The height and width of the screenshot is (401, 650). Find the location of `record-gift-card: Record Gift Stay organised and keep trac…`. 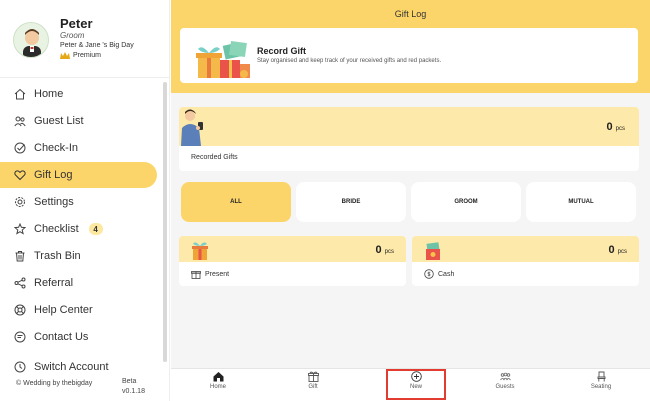

record-gift-card: Record Gift Stay organised and keep trac… is located at coordinates (409, 55).